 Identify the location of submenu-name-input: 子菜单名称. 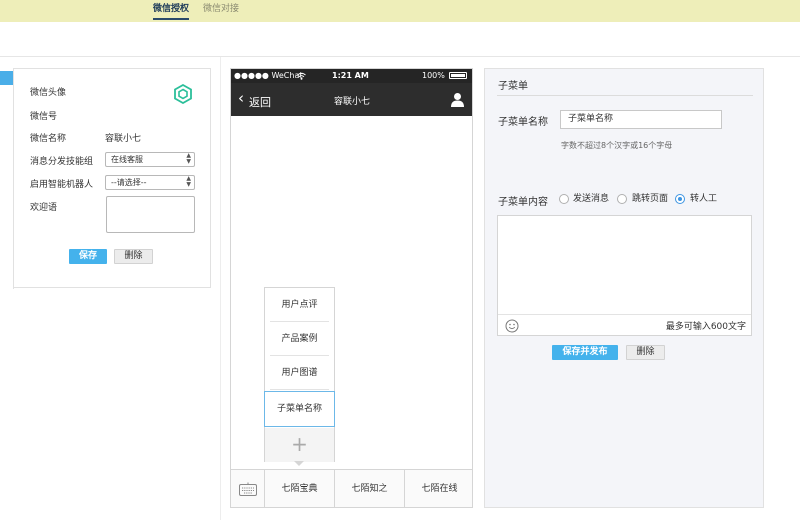
(641, 119).